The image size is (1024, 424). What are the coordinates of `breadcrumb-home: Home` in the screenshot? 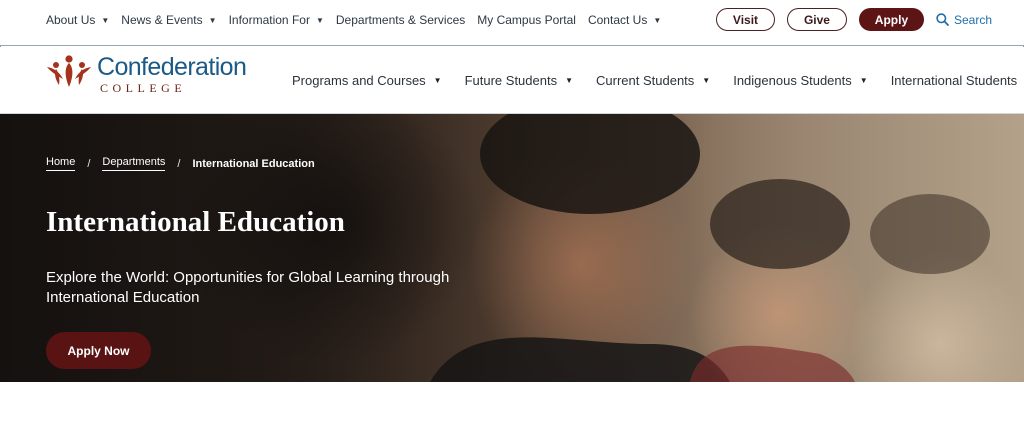 It's located at (61, 163).